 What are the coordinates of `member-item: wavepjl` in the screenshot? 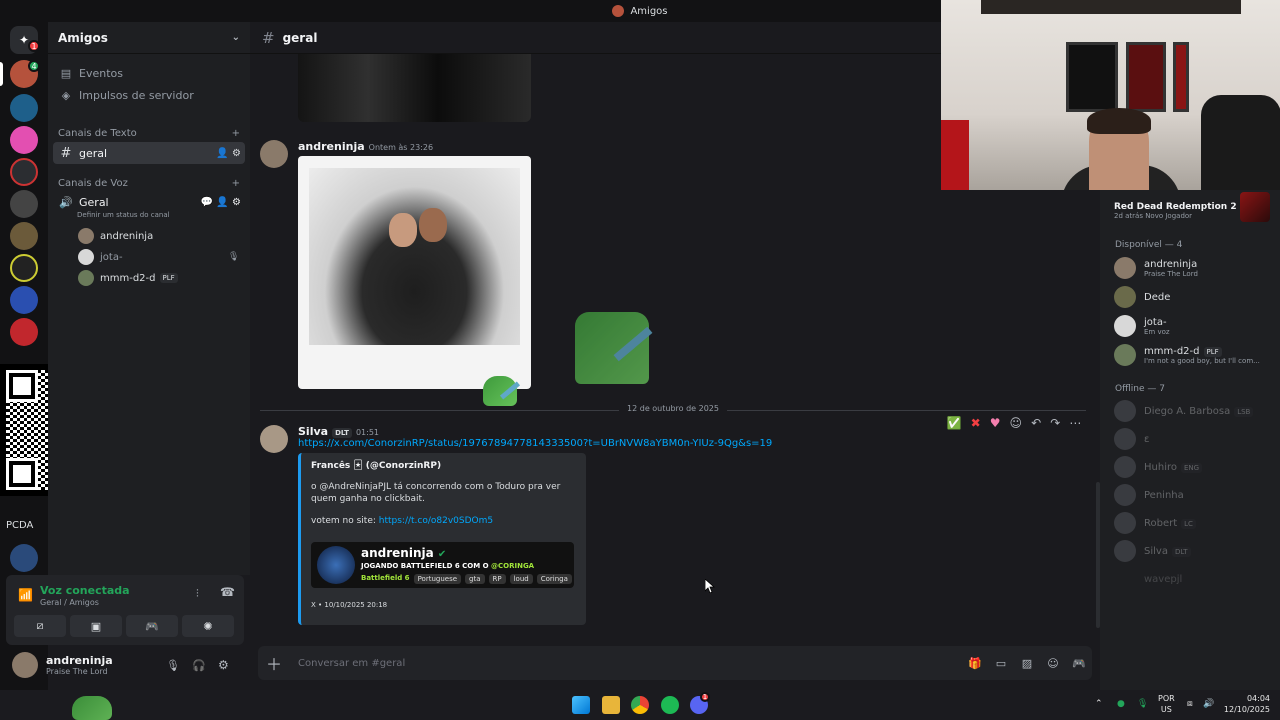 It's located at (1194, 579).